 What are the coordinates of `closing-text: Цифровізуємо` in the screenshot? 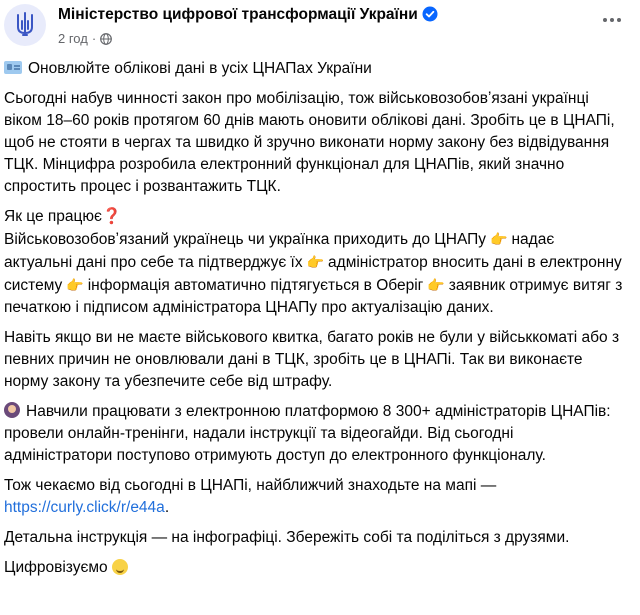 It's located at (56, 567).